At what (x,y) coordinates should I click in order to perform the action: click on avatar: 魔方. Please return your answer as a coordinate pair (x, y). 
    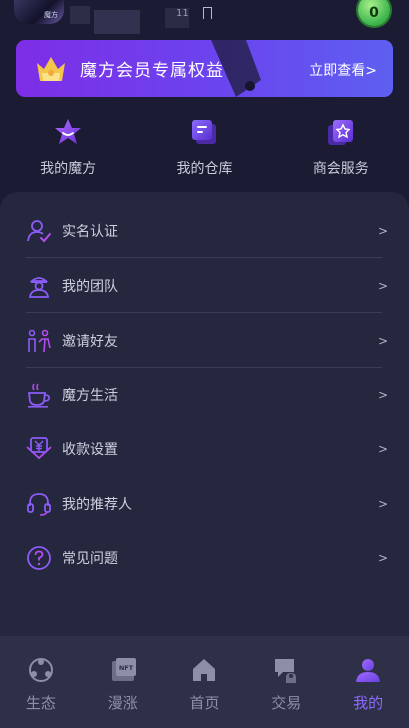
    Looking at the image, I should click on (39, 12).